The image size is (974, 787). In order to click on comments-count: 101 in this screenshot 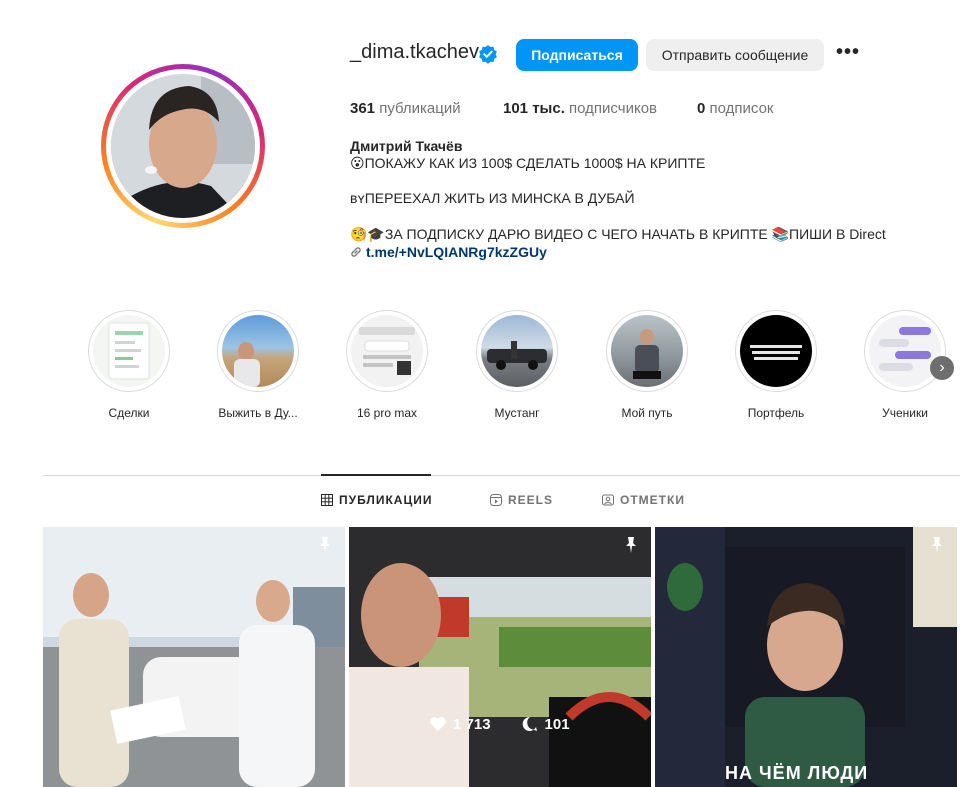, I will do `click(557, 724)`.